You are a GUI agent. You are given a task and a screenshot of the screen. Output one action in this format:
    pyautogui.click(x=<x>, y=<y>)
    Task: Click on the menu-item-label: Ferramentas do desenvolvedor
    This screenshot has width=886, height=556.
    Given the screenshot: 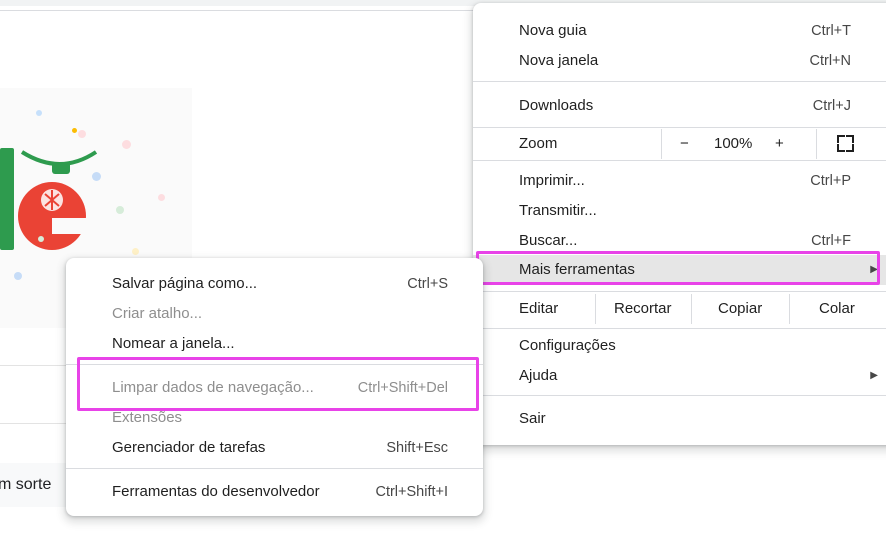 What is the action you would take?
    pyautogui.click(x=216, y=491)
    